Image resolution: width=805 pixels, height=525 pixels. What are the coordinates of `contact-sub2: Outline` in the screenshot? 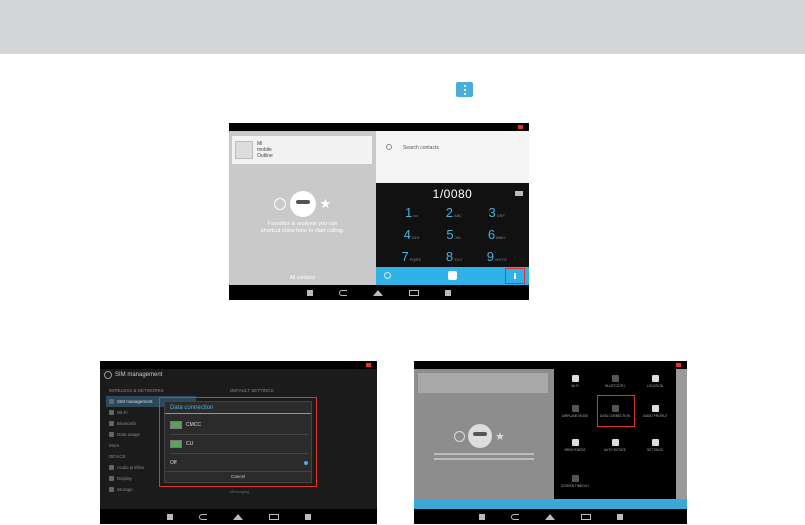 It's located at (265, 156).